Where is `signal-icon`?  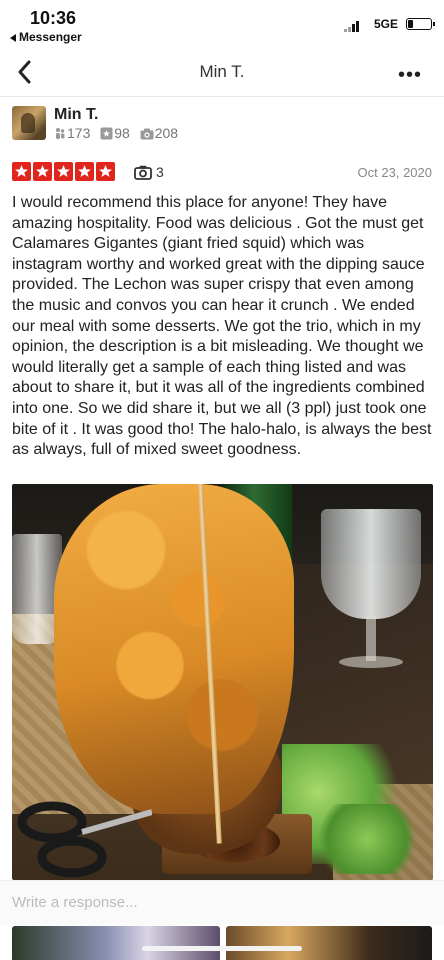
signal-icon is located at coordinates (355, 26).